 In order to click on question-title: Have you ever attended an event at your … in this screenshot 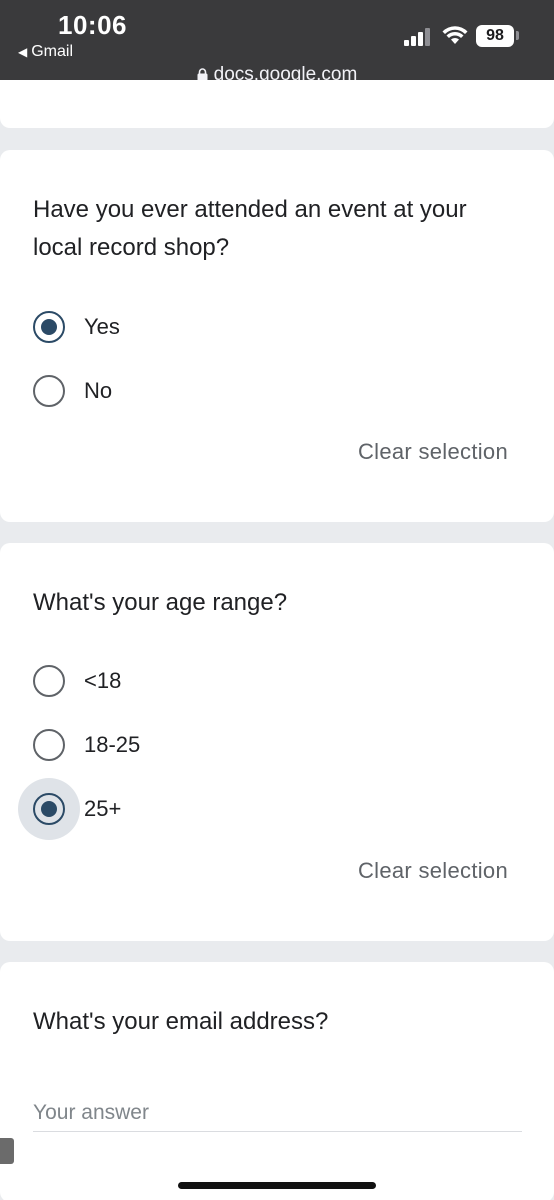, I will do `click(250, 228)`.